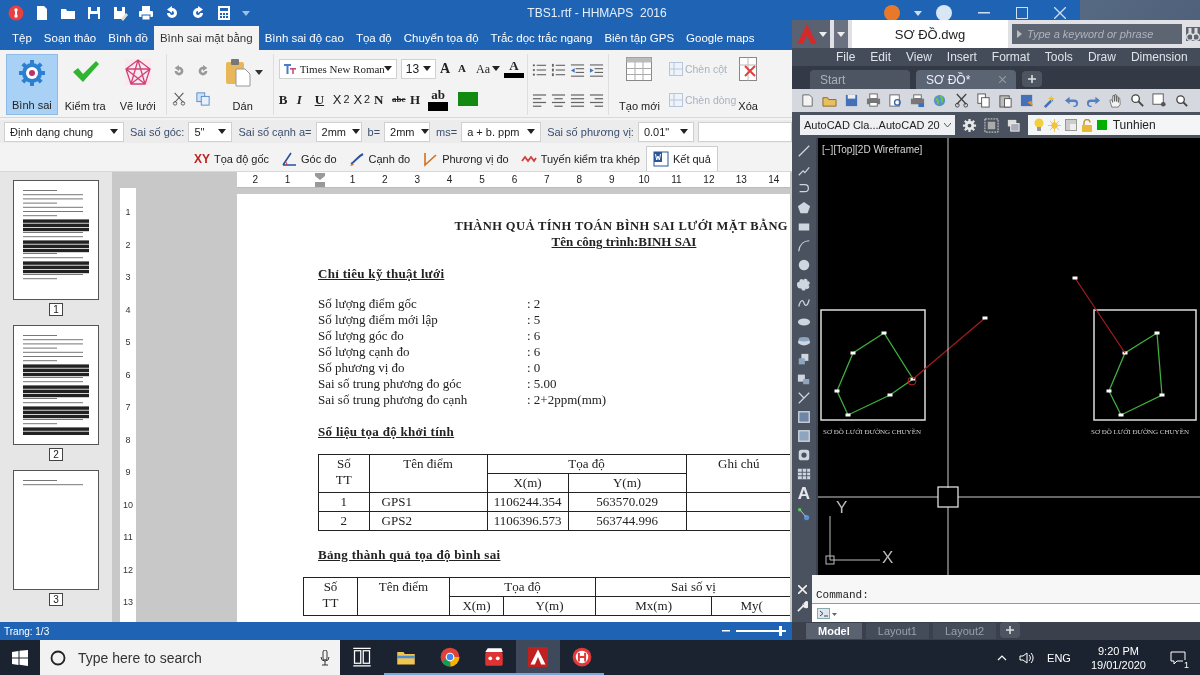 This screenshot has width=1200, height=675. Describe the element at coordinates (1002, 657) in the screenshot. I see `chevron-up-icon` at that location.